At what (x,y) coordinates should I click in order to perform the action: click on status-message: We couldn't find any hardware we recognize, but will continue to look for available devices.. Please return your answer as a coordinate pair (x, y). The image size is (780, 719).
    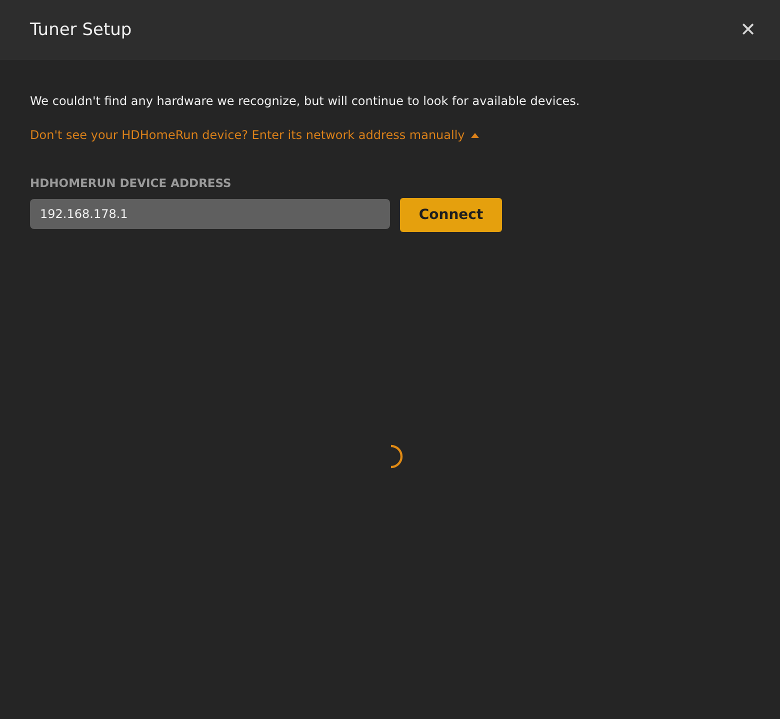
    Looking at the image, I should click on (305, 101).